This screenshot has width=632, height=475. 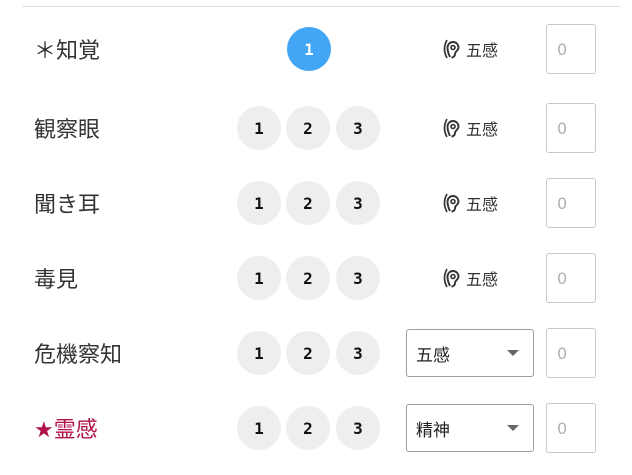 I want to click on skill-row-spirit-sense: ★霊感 1 2 3 精神, so click(x=316, y=428).